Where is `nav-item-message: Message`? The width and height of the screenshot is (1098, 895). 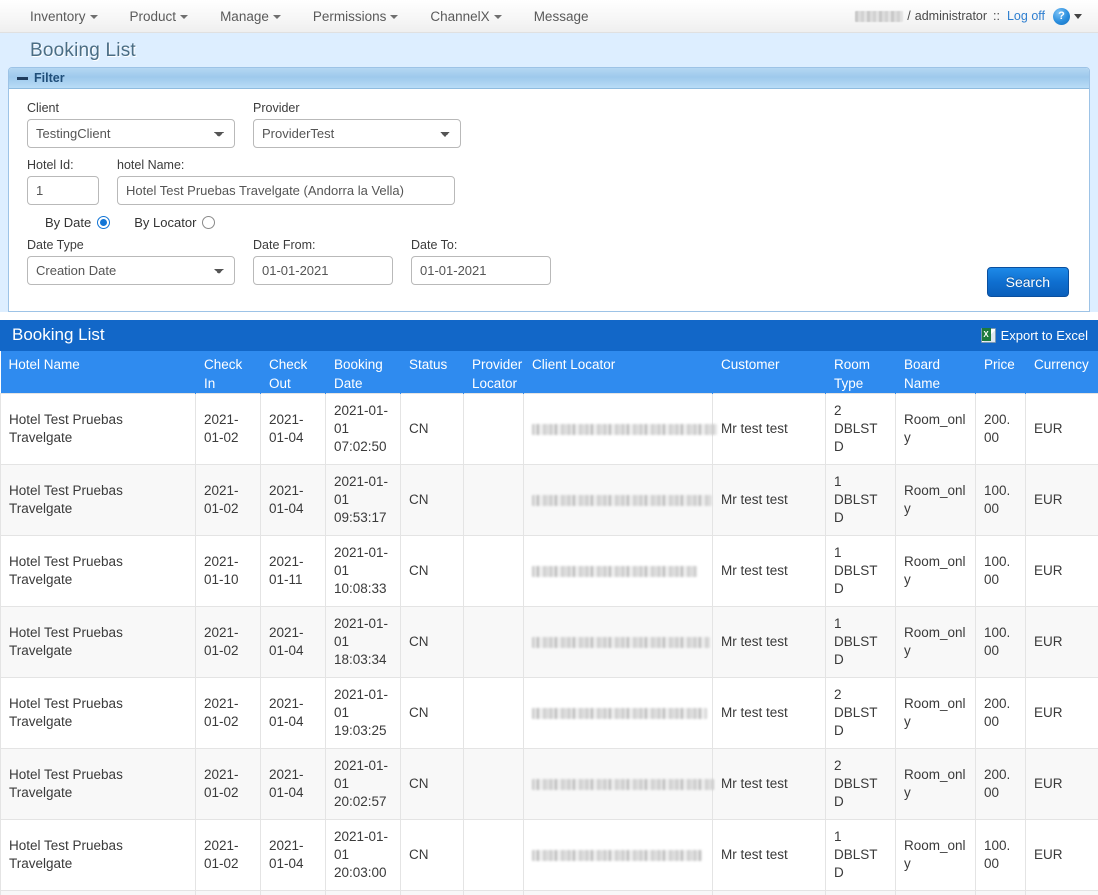
nav-item-message: Message is located at coordinates (561, 16).